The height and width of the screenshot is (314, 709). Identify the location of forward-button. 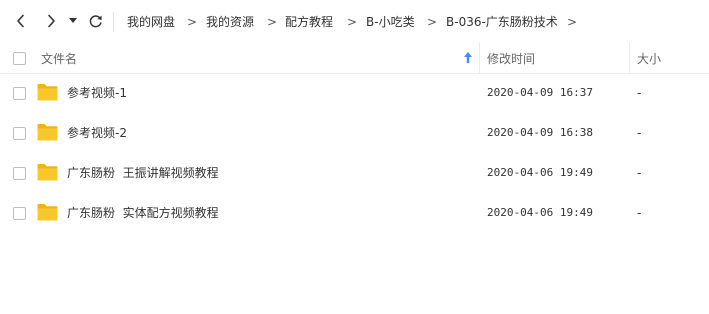
(51, 21).